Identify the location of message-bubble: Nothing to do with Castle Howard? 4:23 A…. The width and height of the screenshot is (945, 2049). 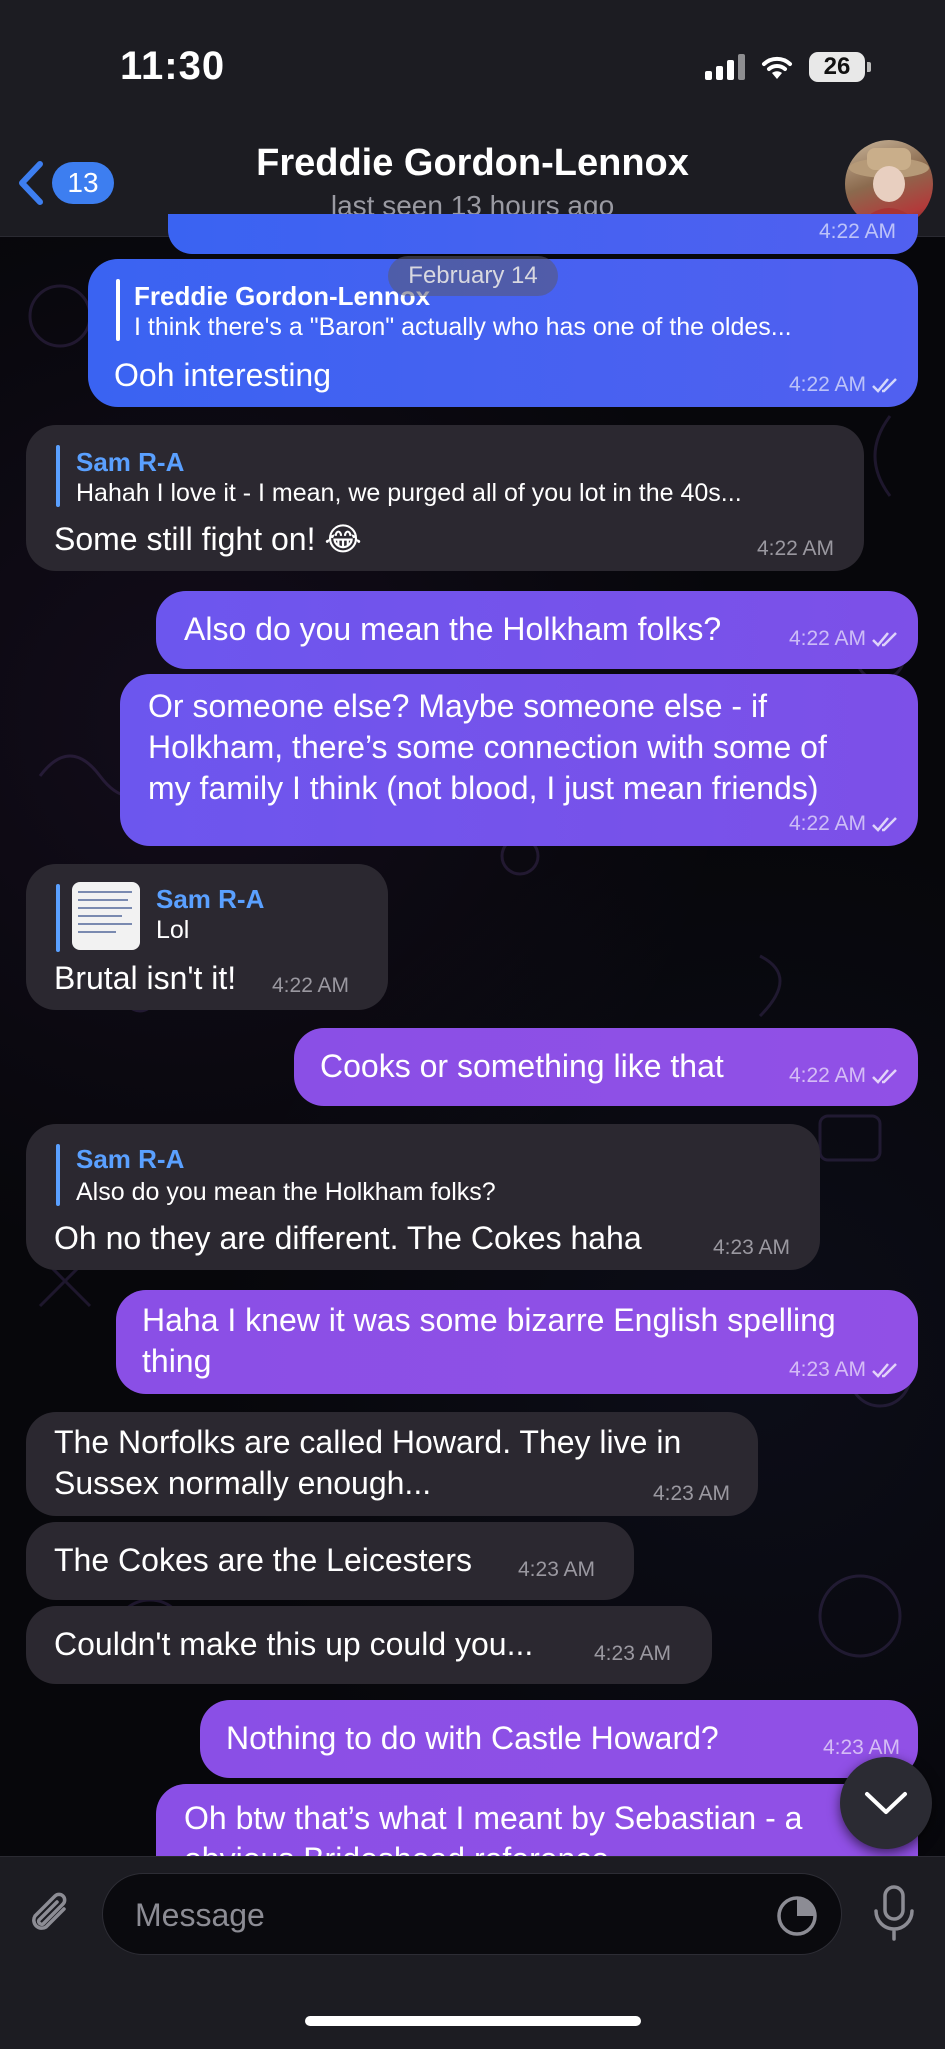
(559, 1739).